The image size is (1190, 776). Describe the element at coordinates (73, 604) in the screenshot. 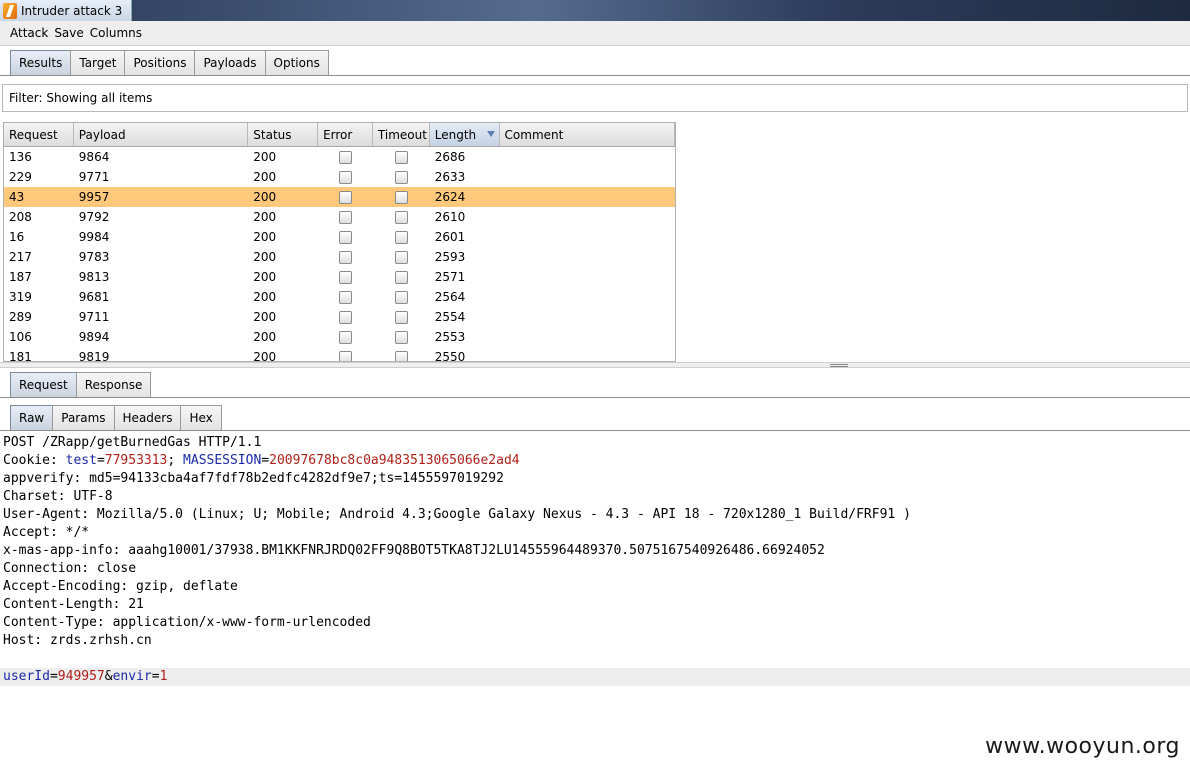

I see `header-line: Content-Length: 21` at that location.